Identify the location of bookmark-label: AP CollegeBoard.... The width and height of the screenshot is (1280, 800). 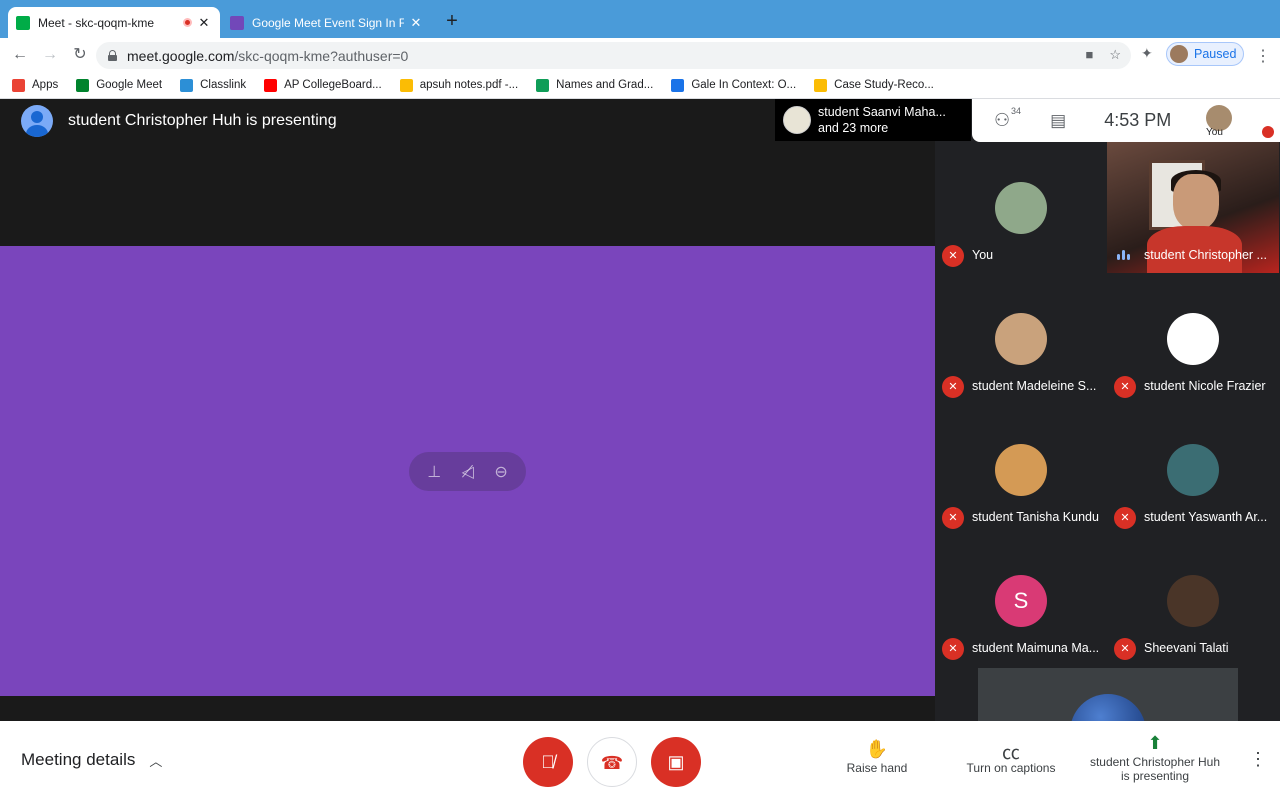
(333, 85).